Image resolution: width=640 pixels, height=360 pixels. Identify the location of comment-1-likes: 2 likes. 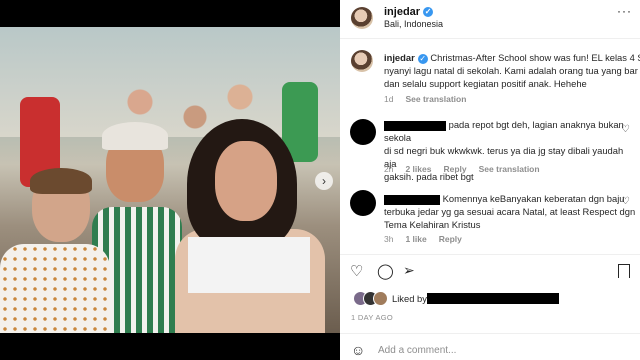
(418, 169).